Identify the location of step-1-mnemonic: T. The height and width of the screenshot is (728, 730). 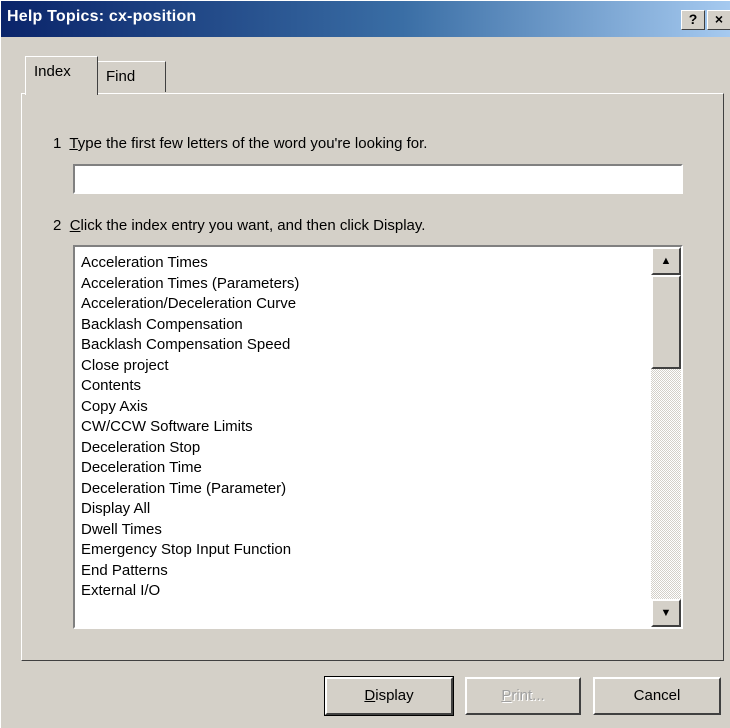
(73, 143).